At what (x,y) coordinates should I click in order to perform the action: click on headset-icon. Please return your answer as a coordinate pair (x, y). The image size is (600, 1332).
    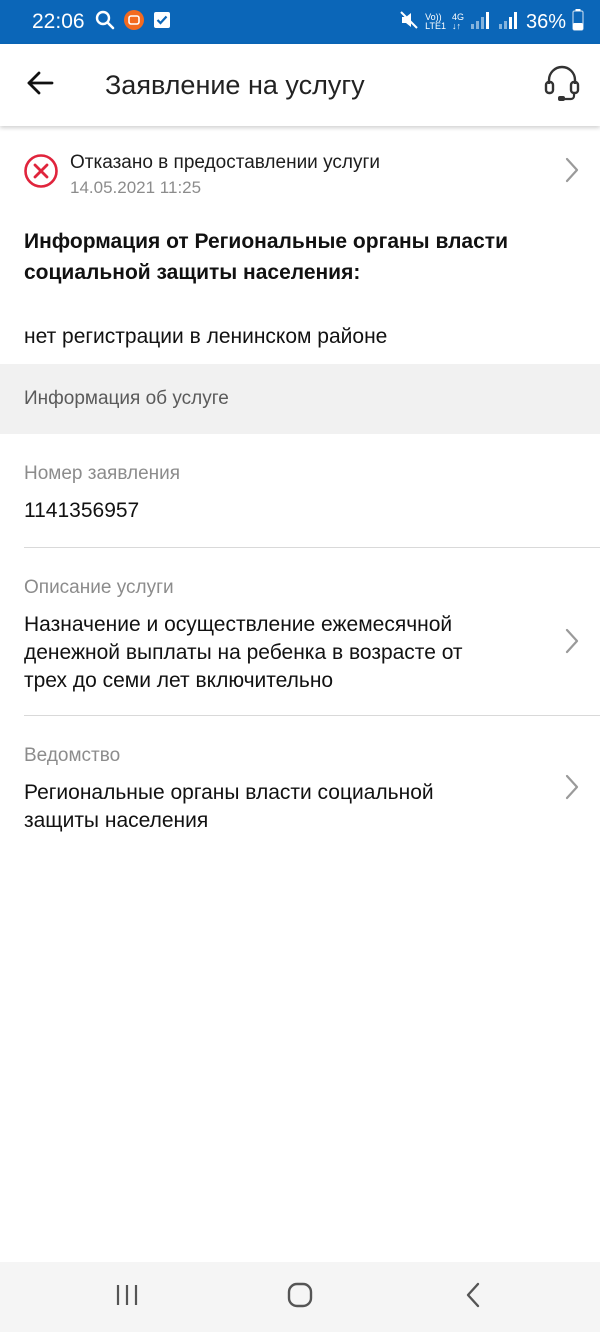
    Looking at the image, I should click on (562, 85).